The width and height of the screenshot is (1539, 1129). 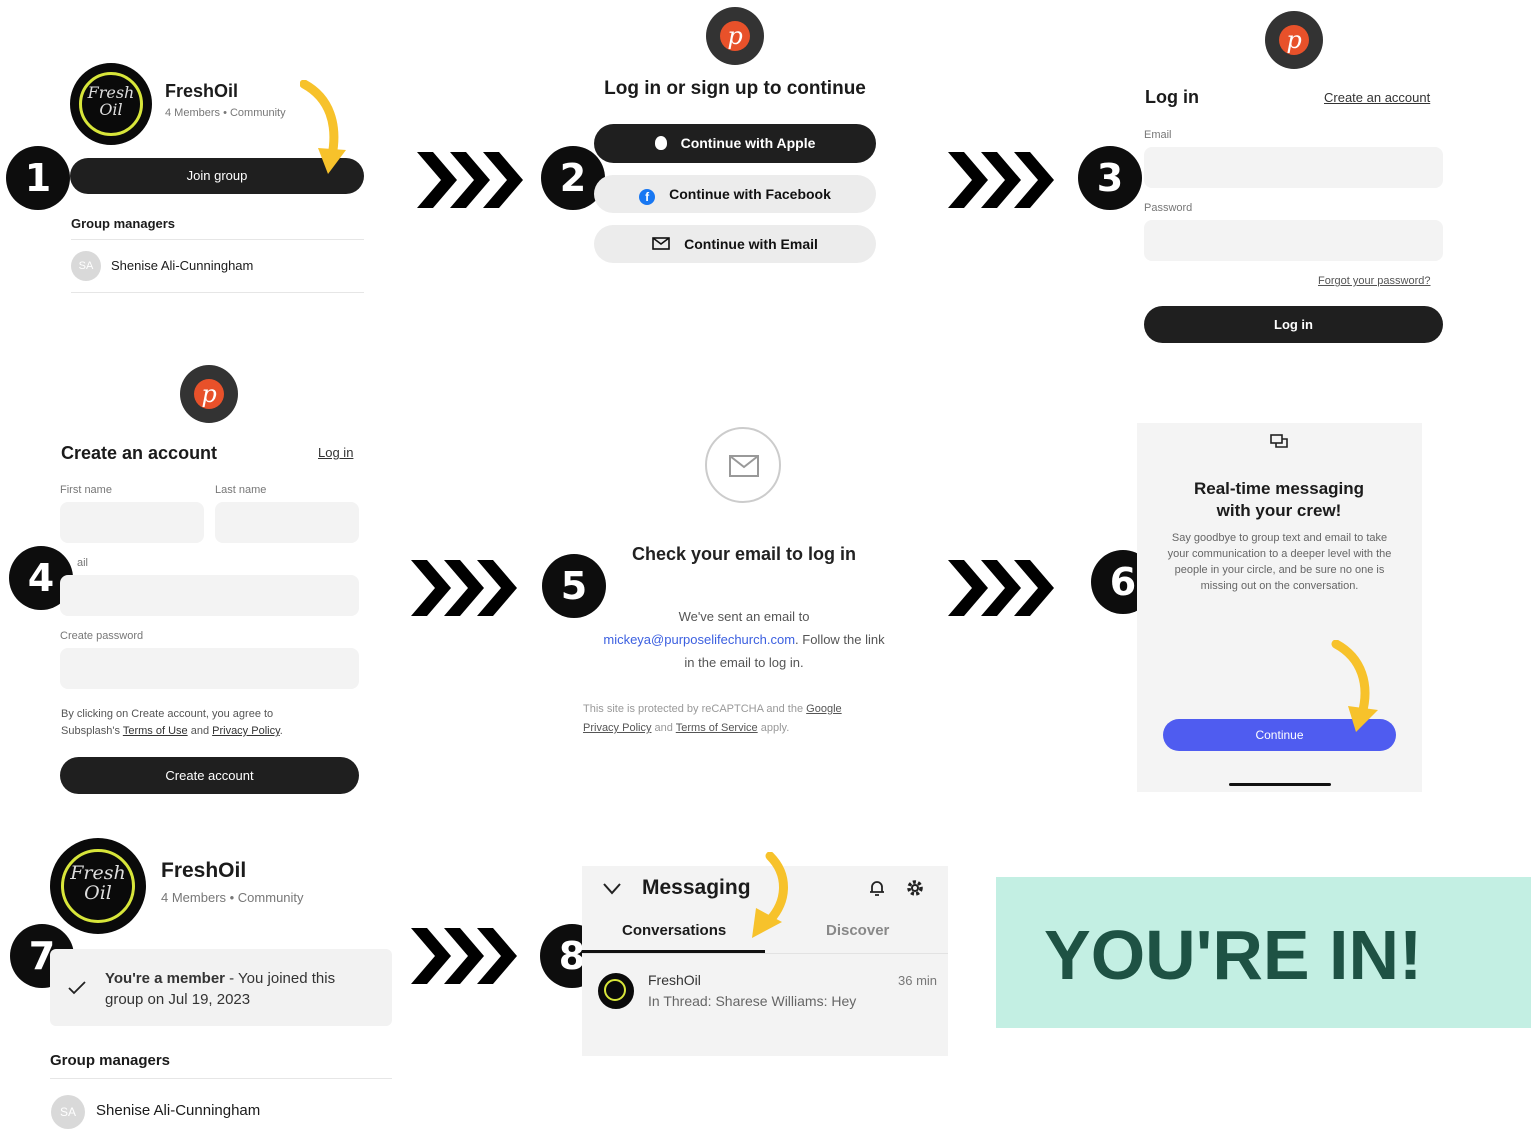 What do you see at coordinates (1279, 499) in the screenshot?
I see `messaging-intro-title: Real-time messaging with your crew!` at bounding box center [1279, 499].